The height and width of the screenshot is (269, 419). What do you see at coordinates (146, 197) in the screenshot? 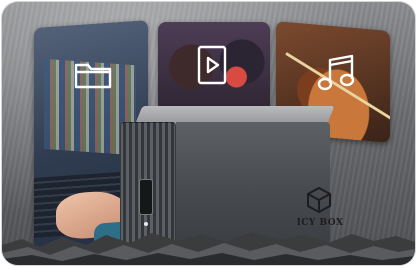
I see `usb-port` at bounding box center [146, 197].